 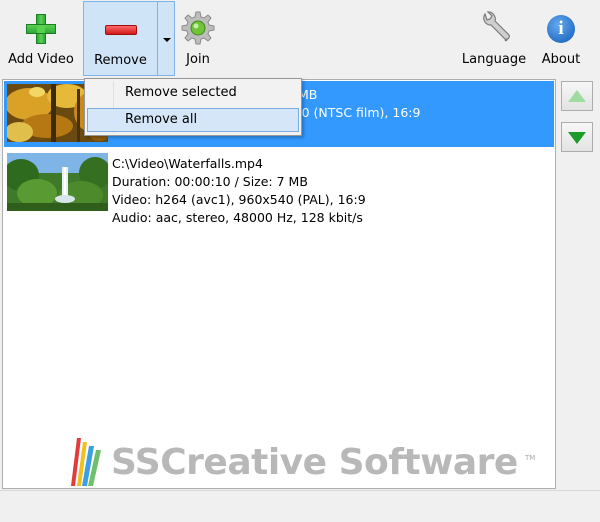 I want to click on gear-icon, so click(x=198, y=28).